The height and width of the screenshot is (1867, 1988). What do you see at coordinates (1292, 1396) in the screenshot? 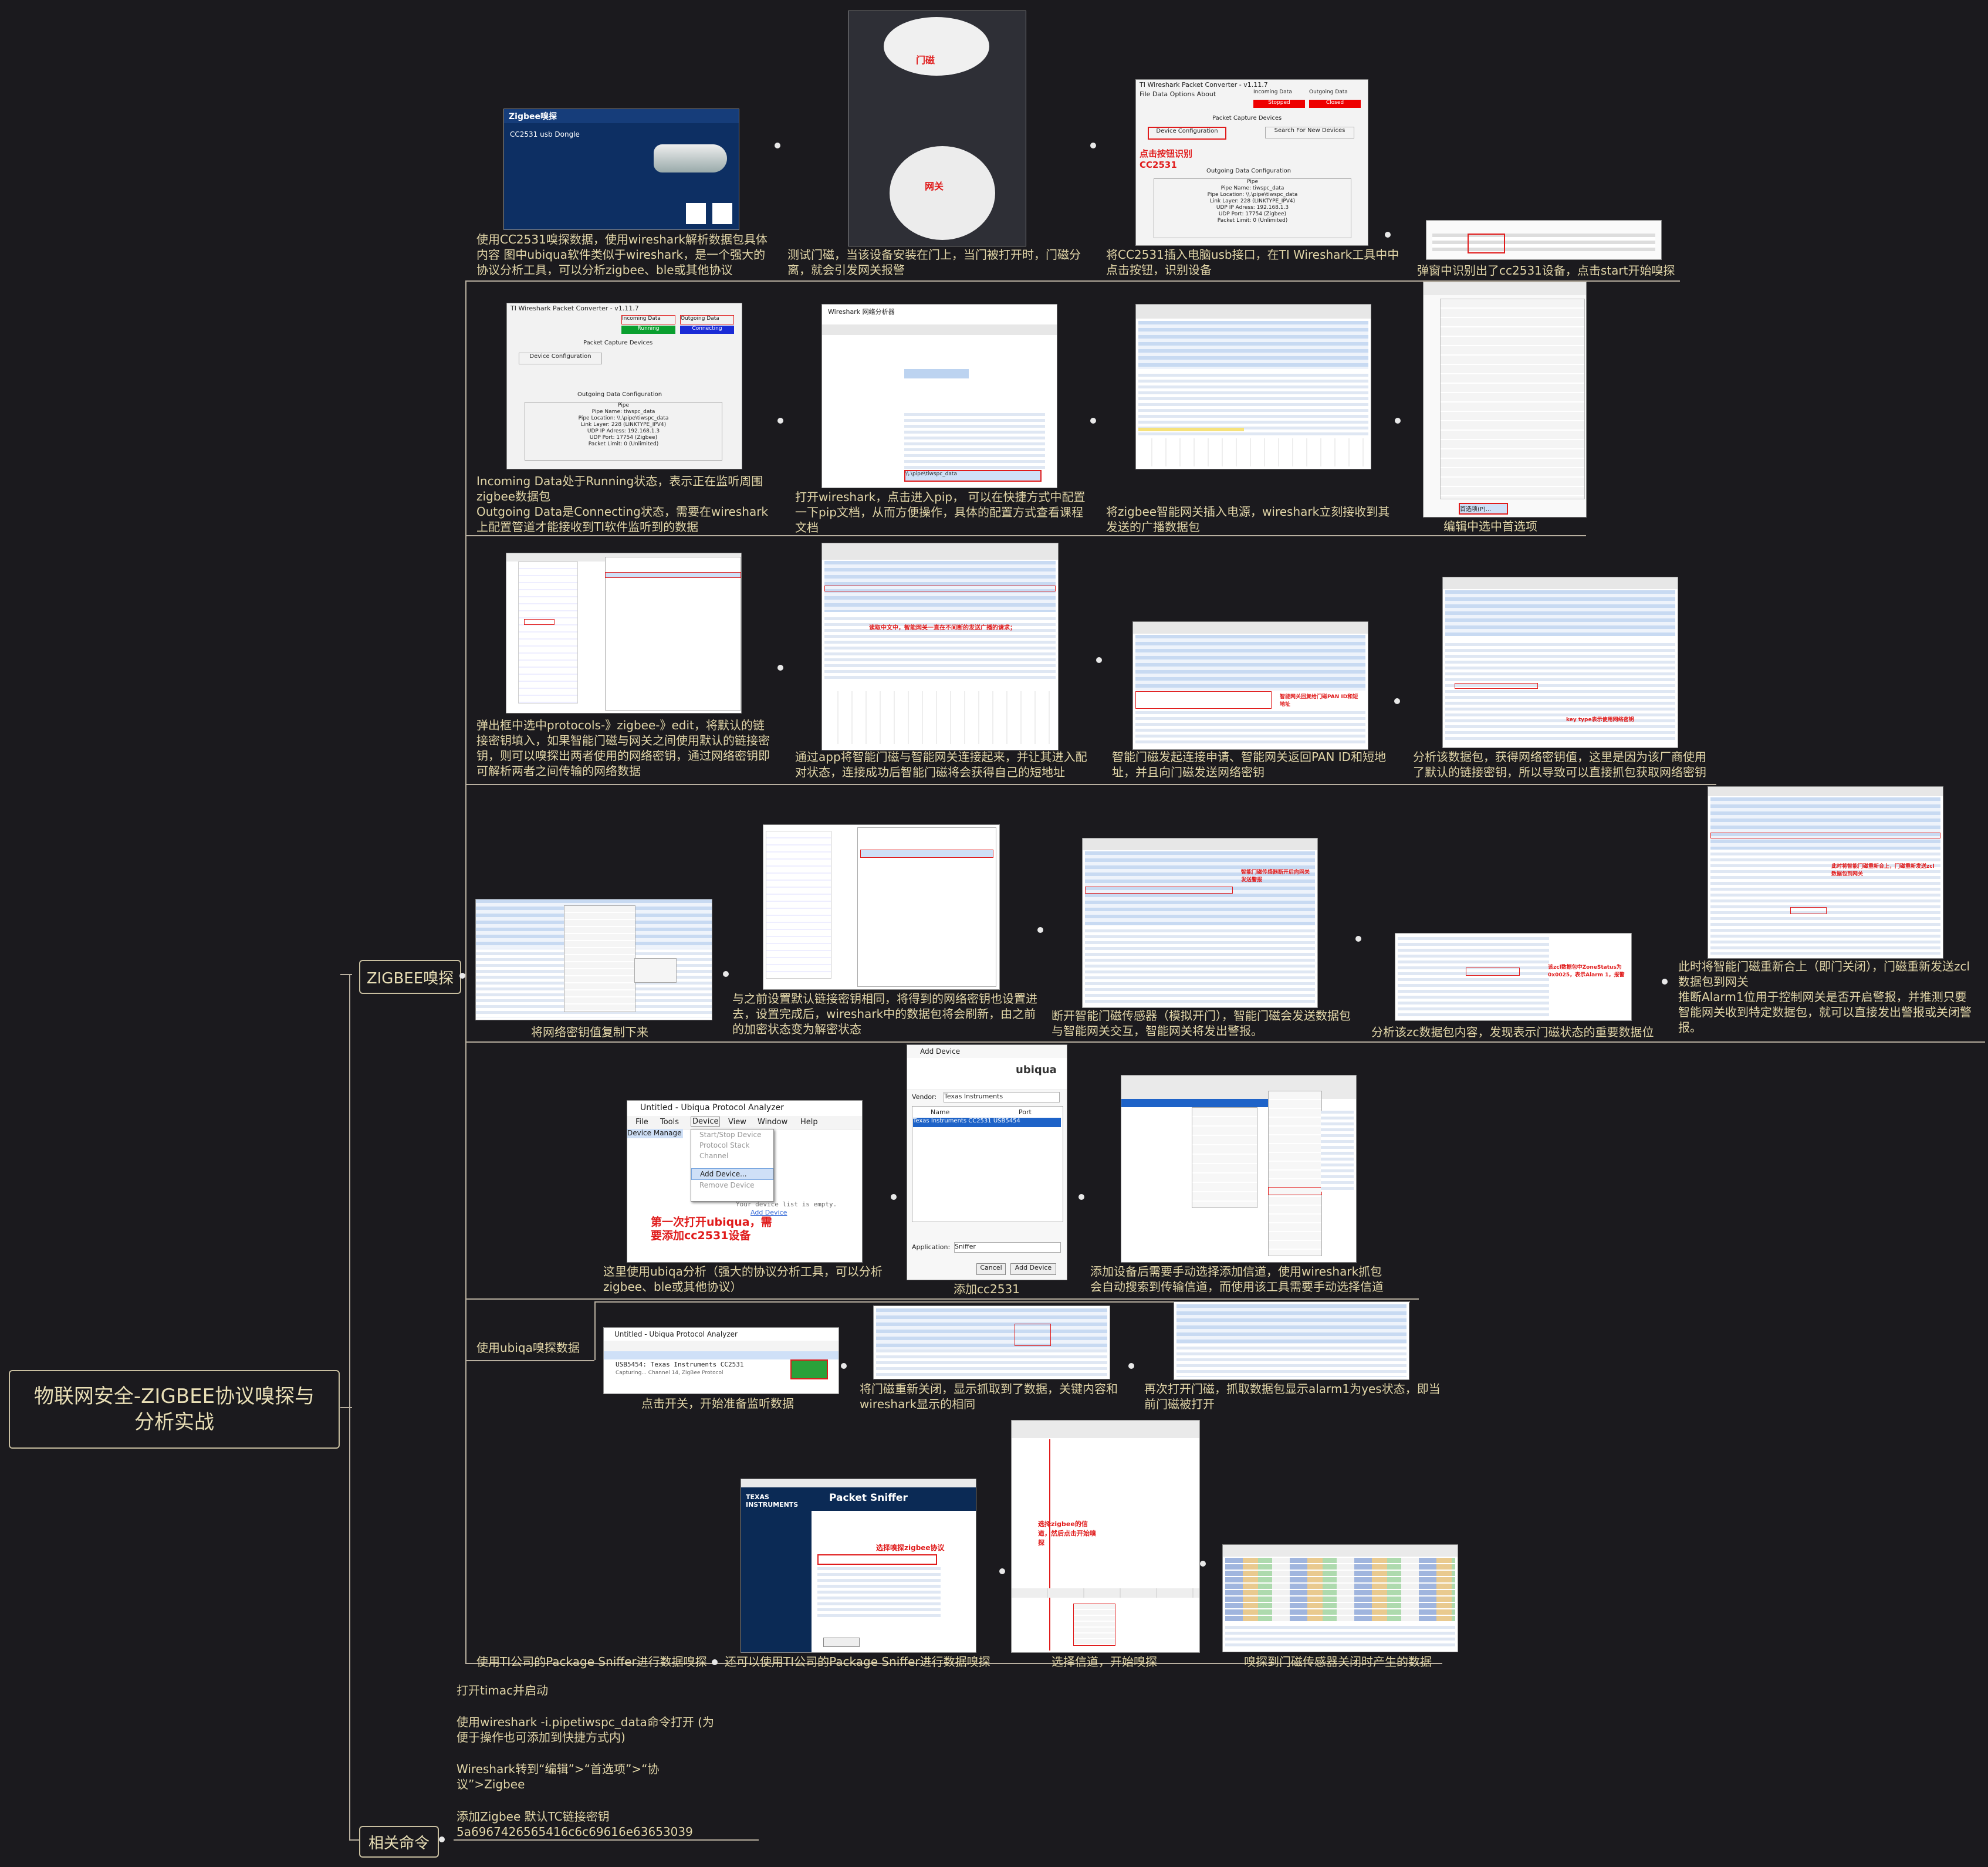
I see `caption-r6-c3: 再次打开门磁，抓取数据包显示alarm1为yes状态，即当前门磁被打开` at bounding box center [1292, 1396].